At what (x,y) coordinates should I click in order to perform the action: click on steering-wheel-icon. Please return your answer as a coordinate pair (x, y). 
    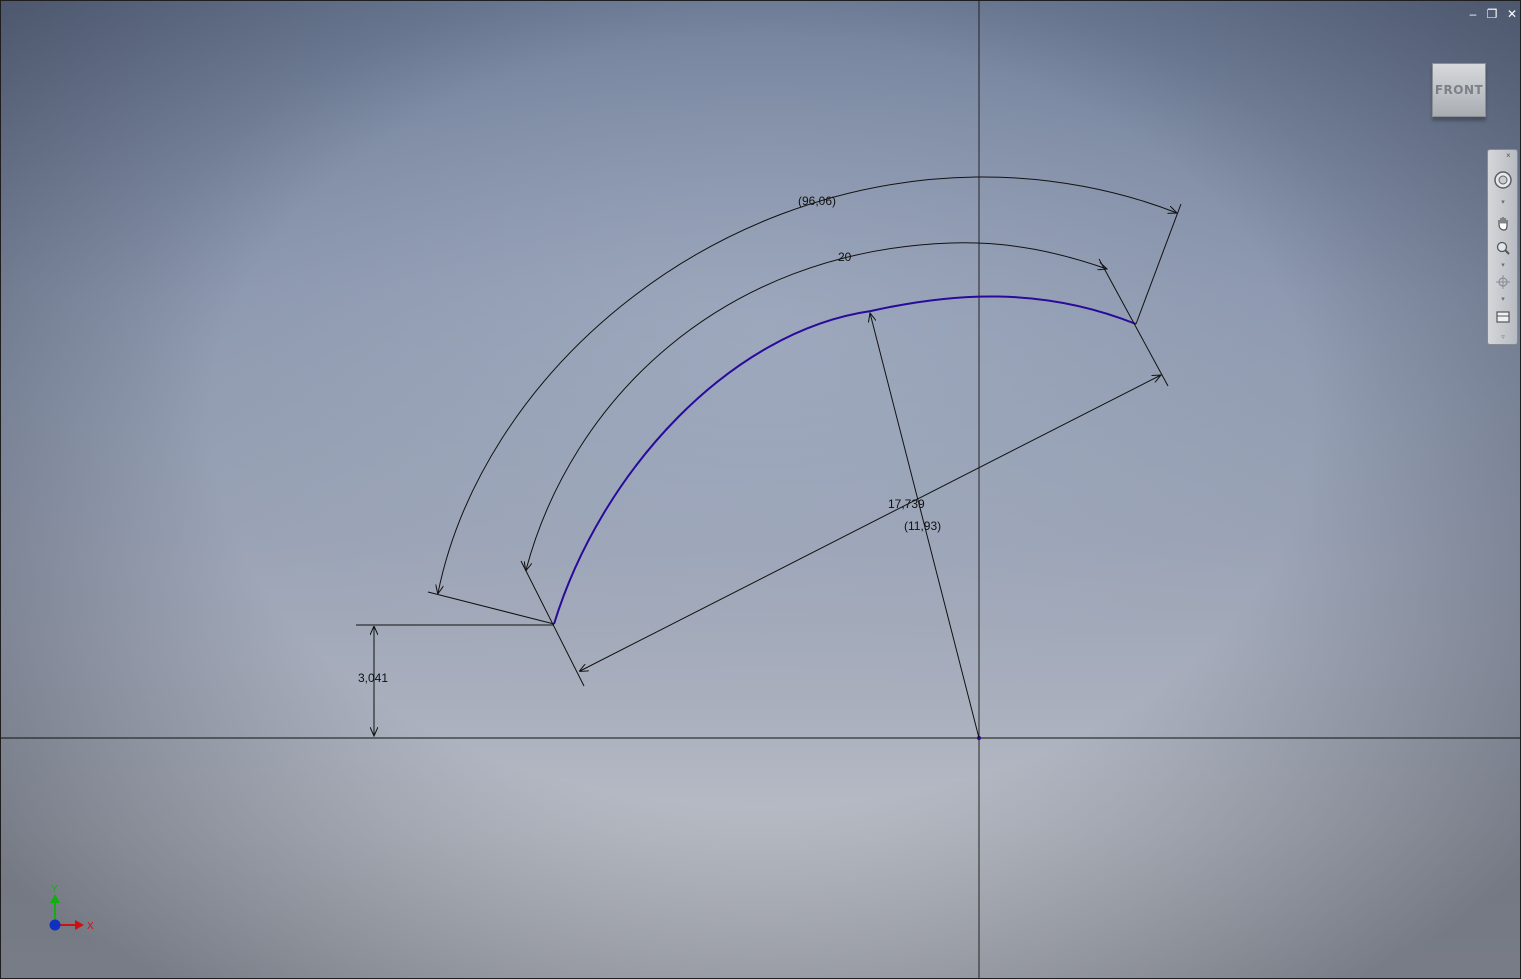
    Looking at the image, I should click on (1503, 180).